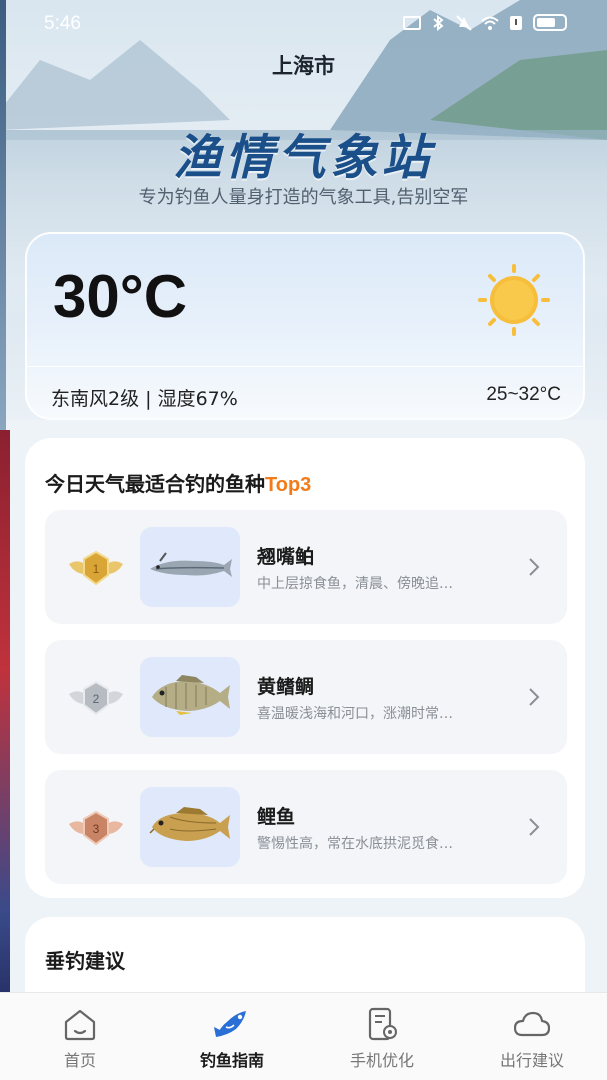 The width and height of the screenshot is (607, 1080). What do you see at coordinates (276, 817) in the screenshot?
I see `fish-name: 鲤鱼` at bounding box center [276, 817].